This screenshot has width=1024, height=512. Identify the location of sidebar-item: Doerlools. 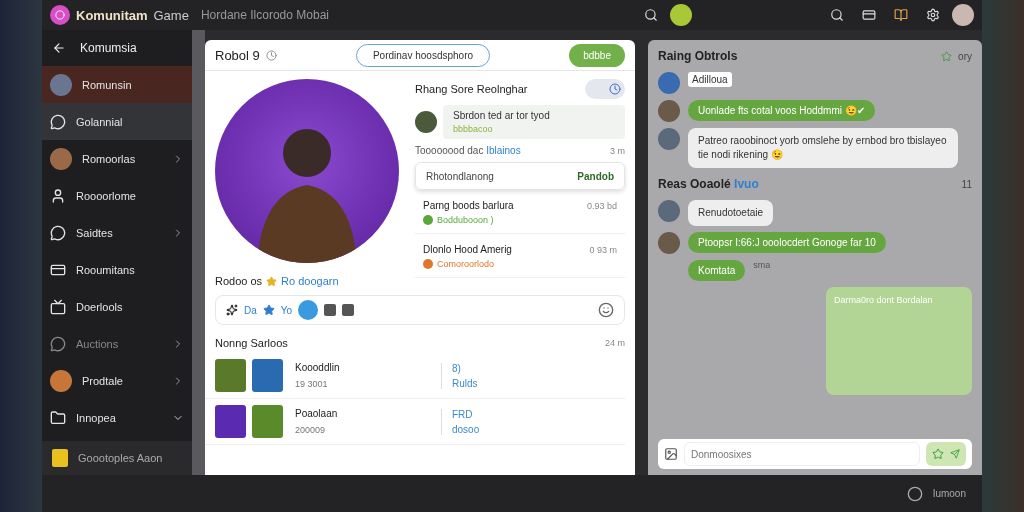
(117, 306).